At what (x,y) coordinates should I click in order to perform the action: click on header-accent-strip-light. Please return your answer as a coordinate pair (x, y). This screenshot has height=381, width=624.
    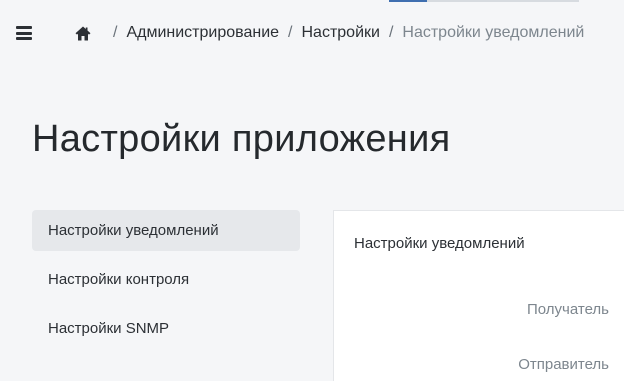
    Looking at the image, I should click on (503, 1).